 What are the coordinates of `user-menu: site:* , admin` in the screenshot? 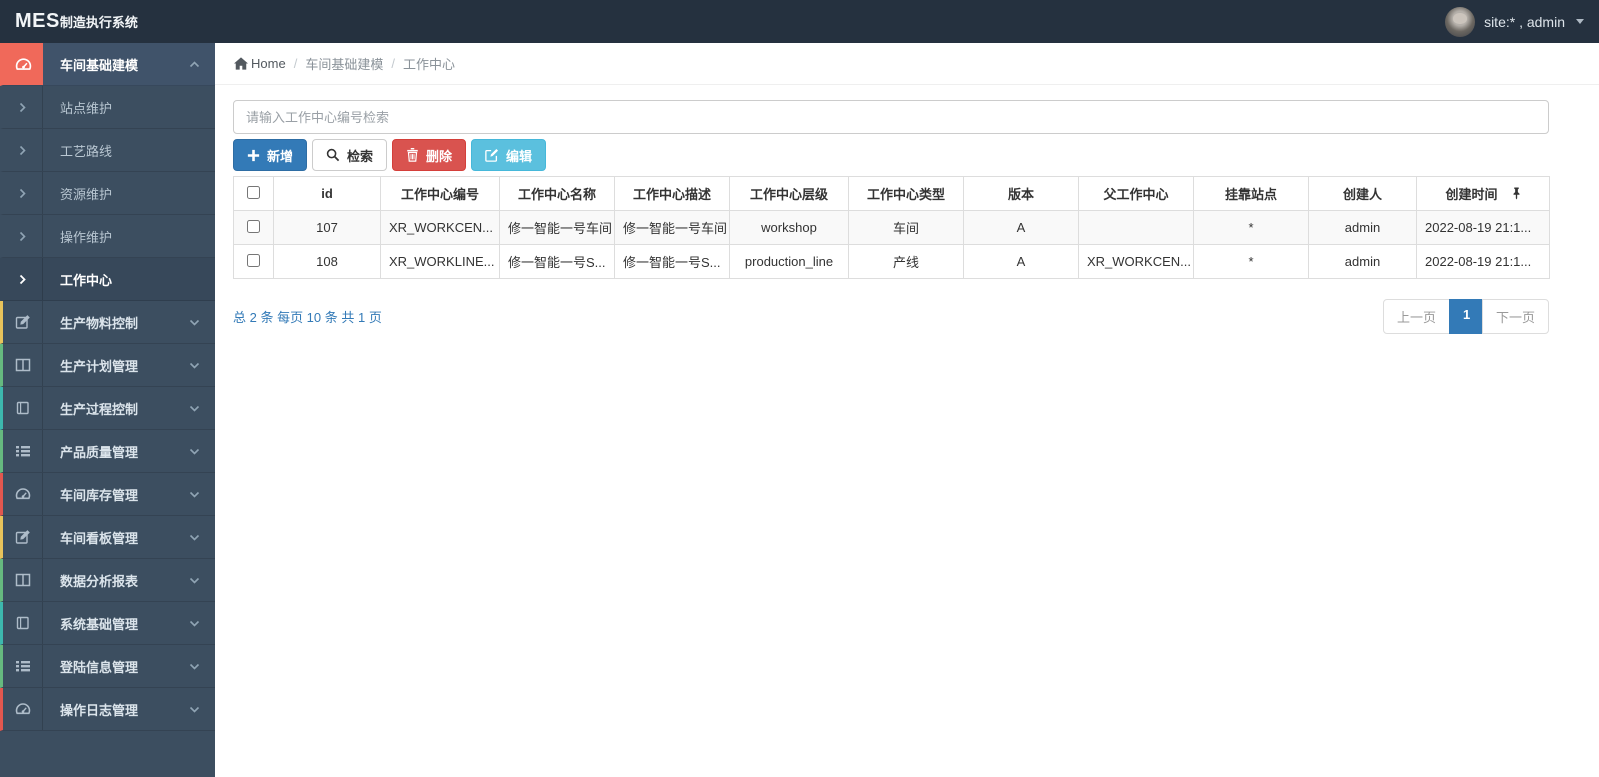 It's located at (1514, 21).